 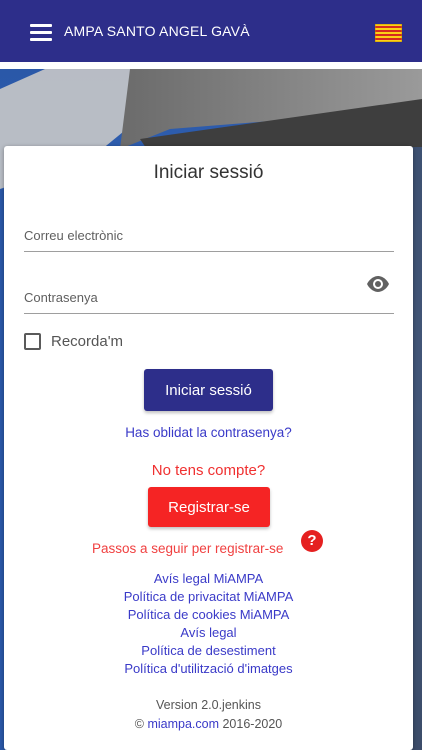 I want to click on eye-icon, so click(x=378, y=284).